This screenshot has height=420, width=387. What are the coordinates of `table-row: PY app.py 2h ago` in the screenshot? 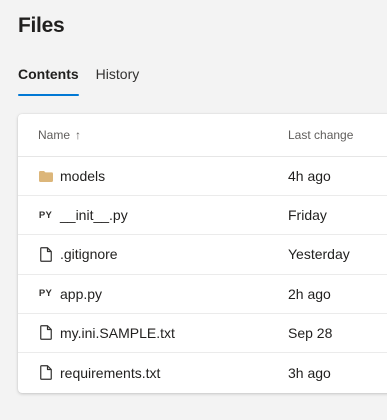 It's located at (202, 294).